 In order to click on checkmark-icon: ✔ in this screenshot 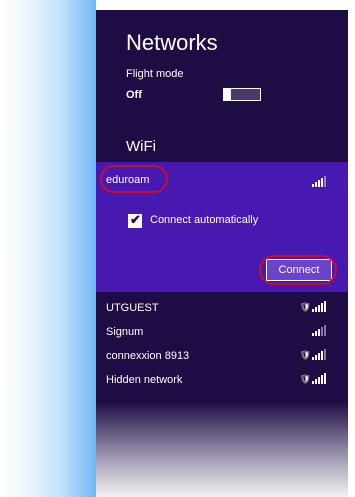, I will do `click(135, 219)`.